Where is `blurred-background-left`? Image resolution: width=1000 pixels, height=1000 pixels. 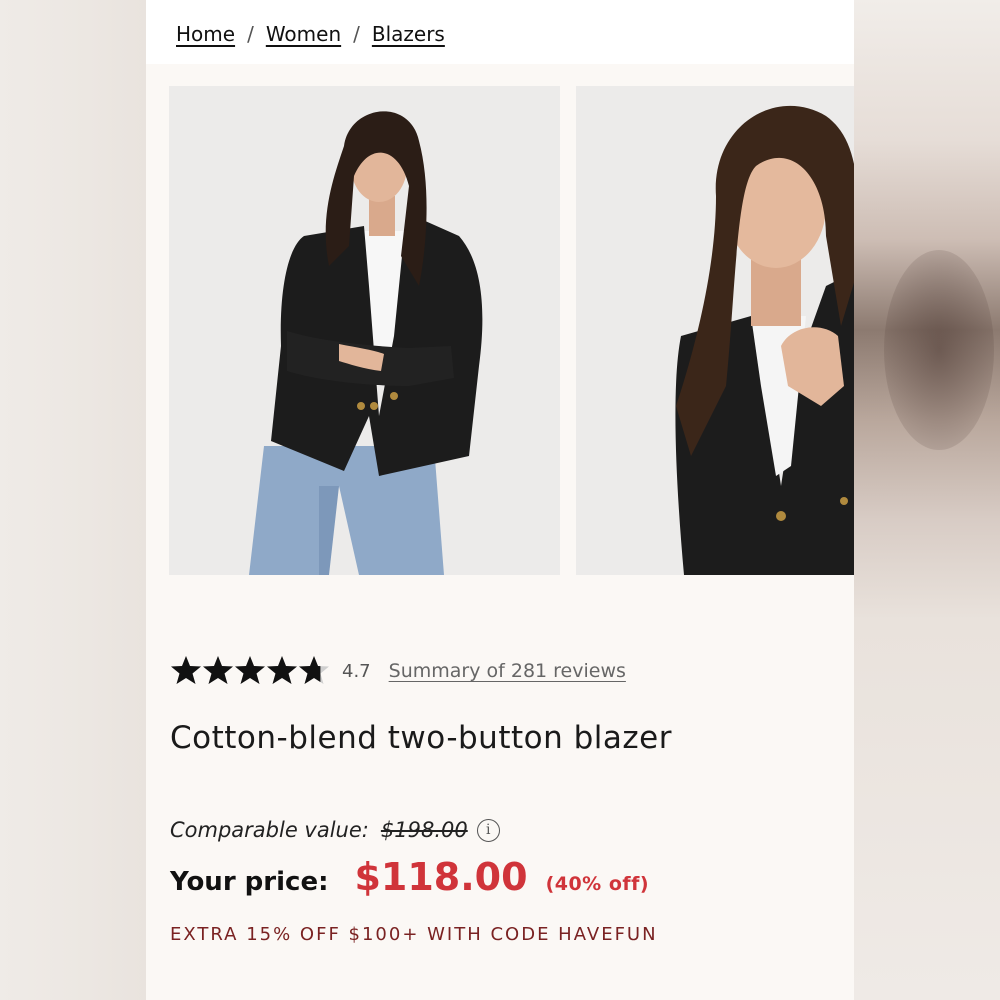 blurred-background-left is located at coordinates (73, 500).